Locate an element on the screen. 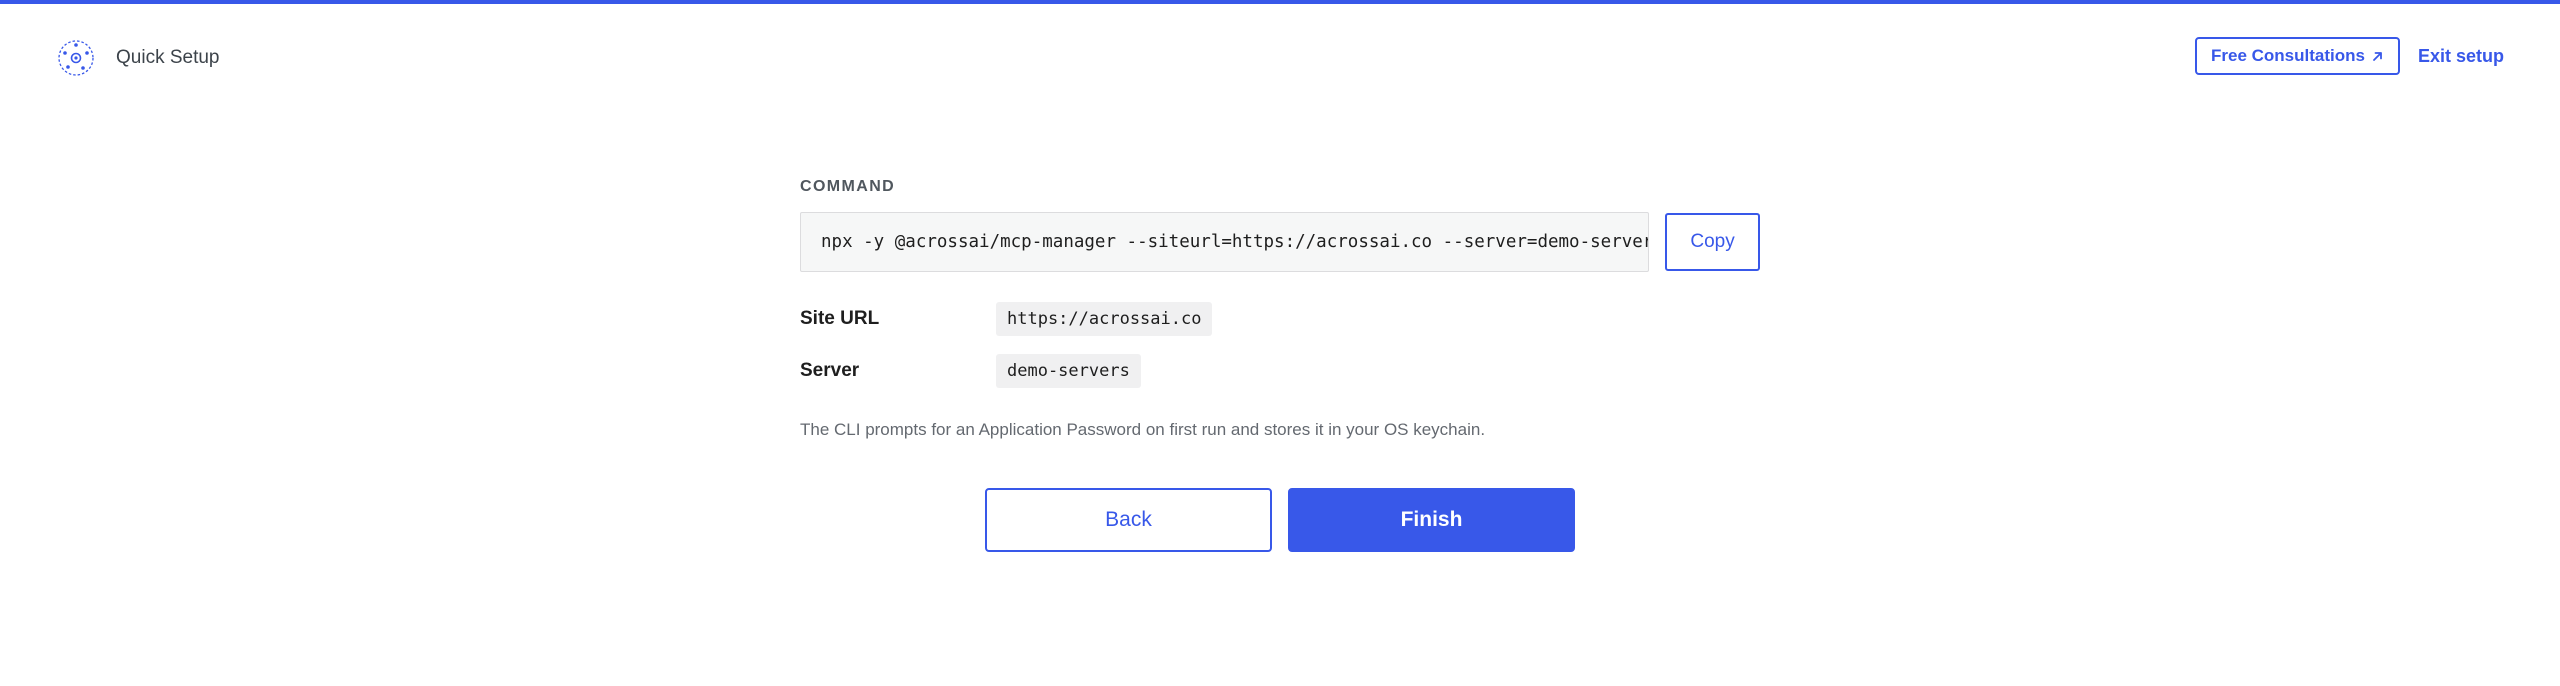  site-url-value: https://acrossai.co is located at coordinates (1104, 319).